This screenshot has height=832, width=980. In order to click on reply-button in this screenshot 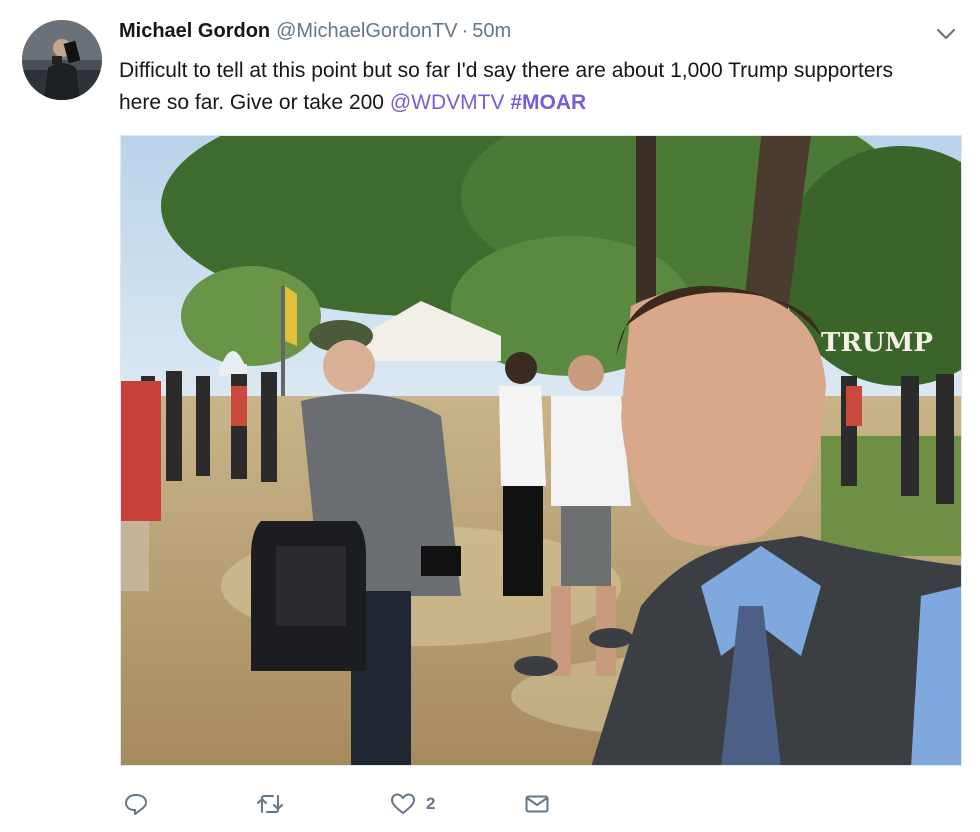, I will do `click(136, 804)`.